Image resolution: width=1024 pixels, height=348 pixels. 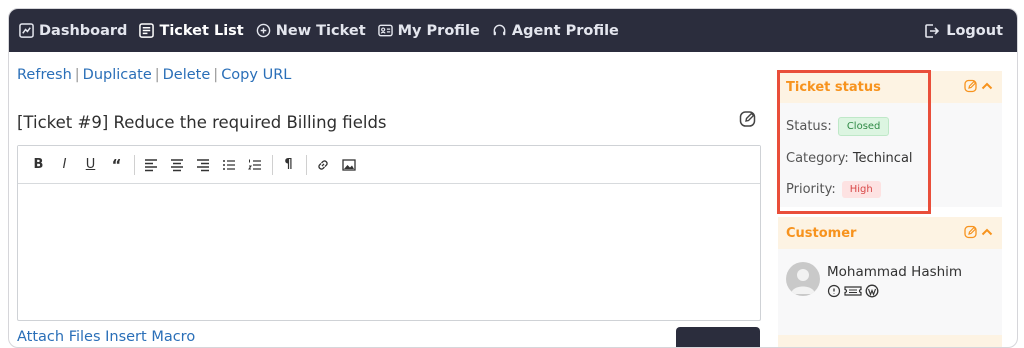 I want to click on plus-circle-icon, so click(x=263, y=30).